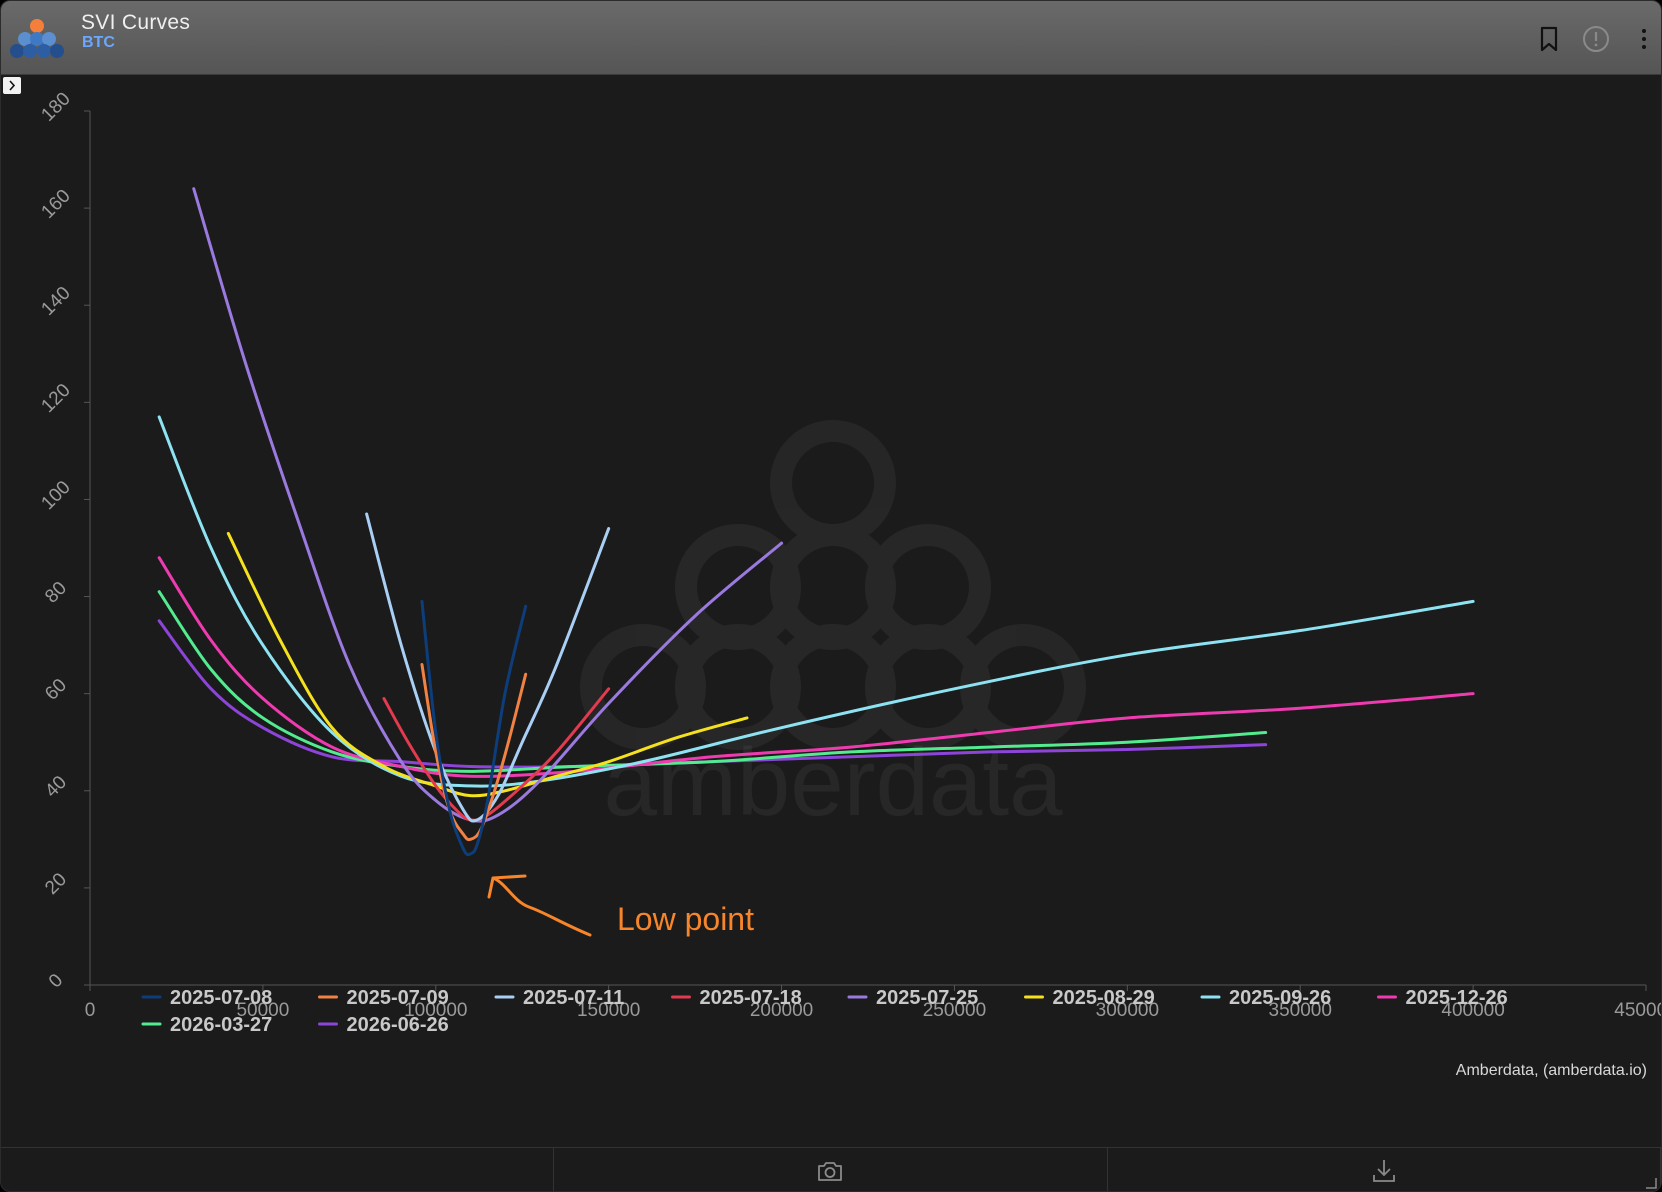 This screenshot has width=1662, height=1192. I want to click on legend-item: 2025-12-26, so click(1442, 998).